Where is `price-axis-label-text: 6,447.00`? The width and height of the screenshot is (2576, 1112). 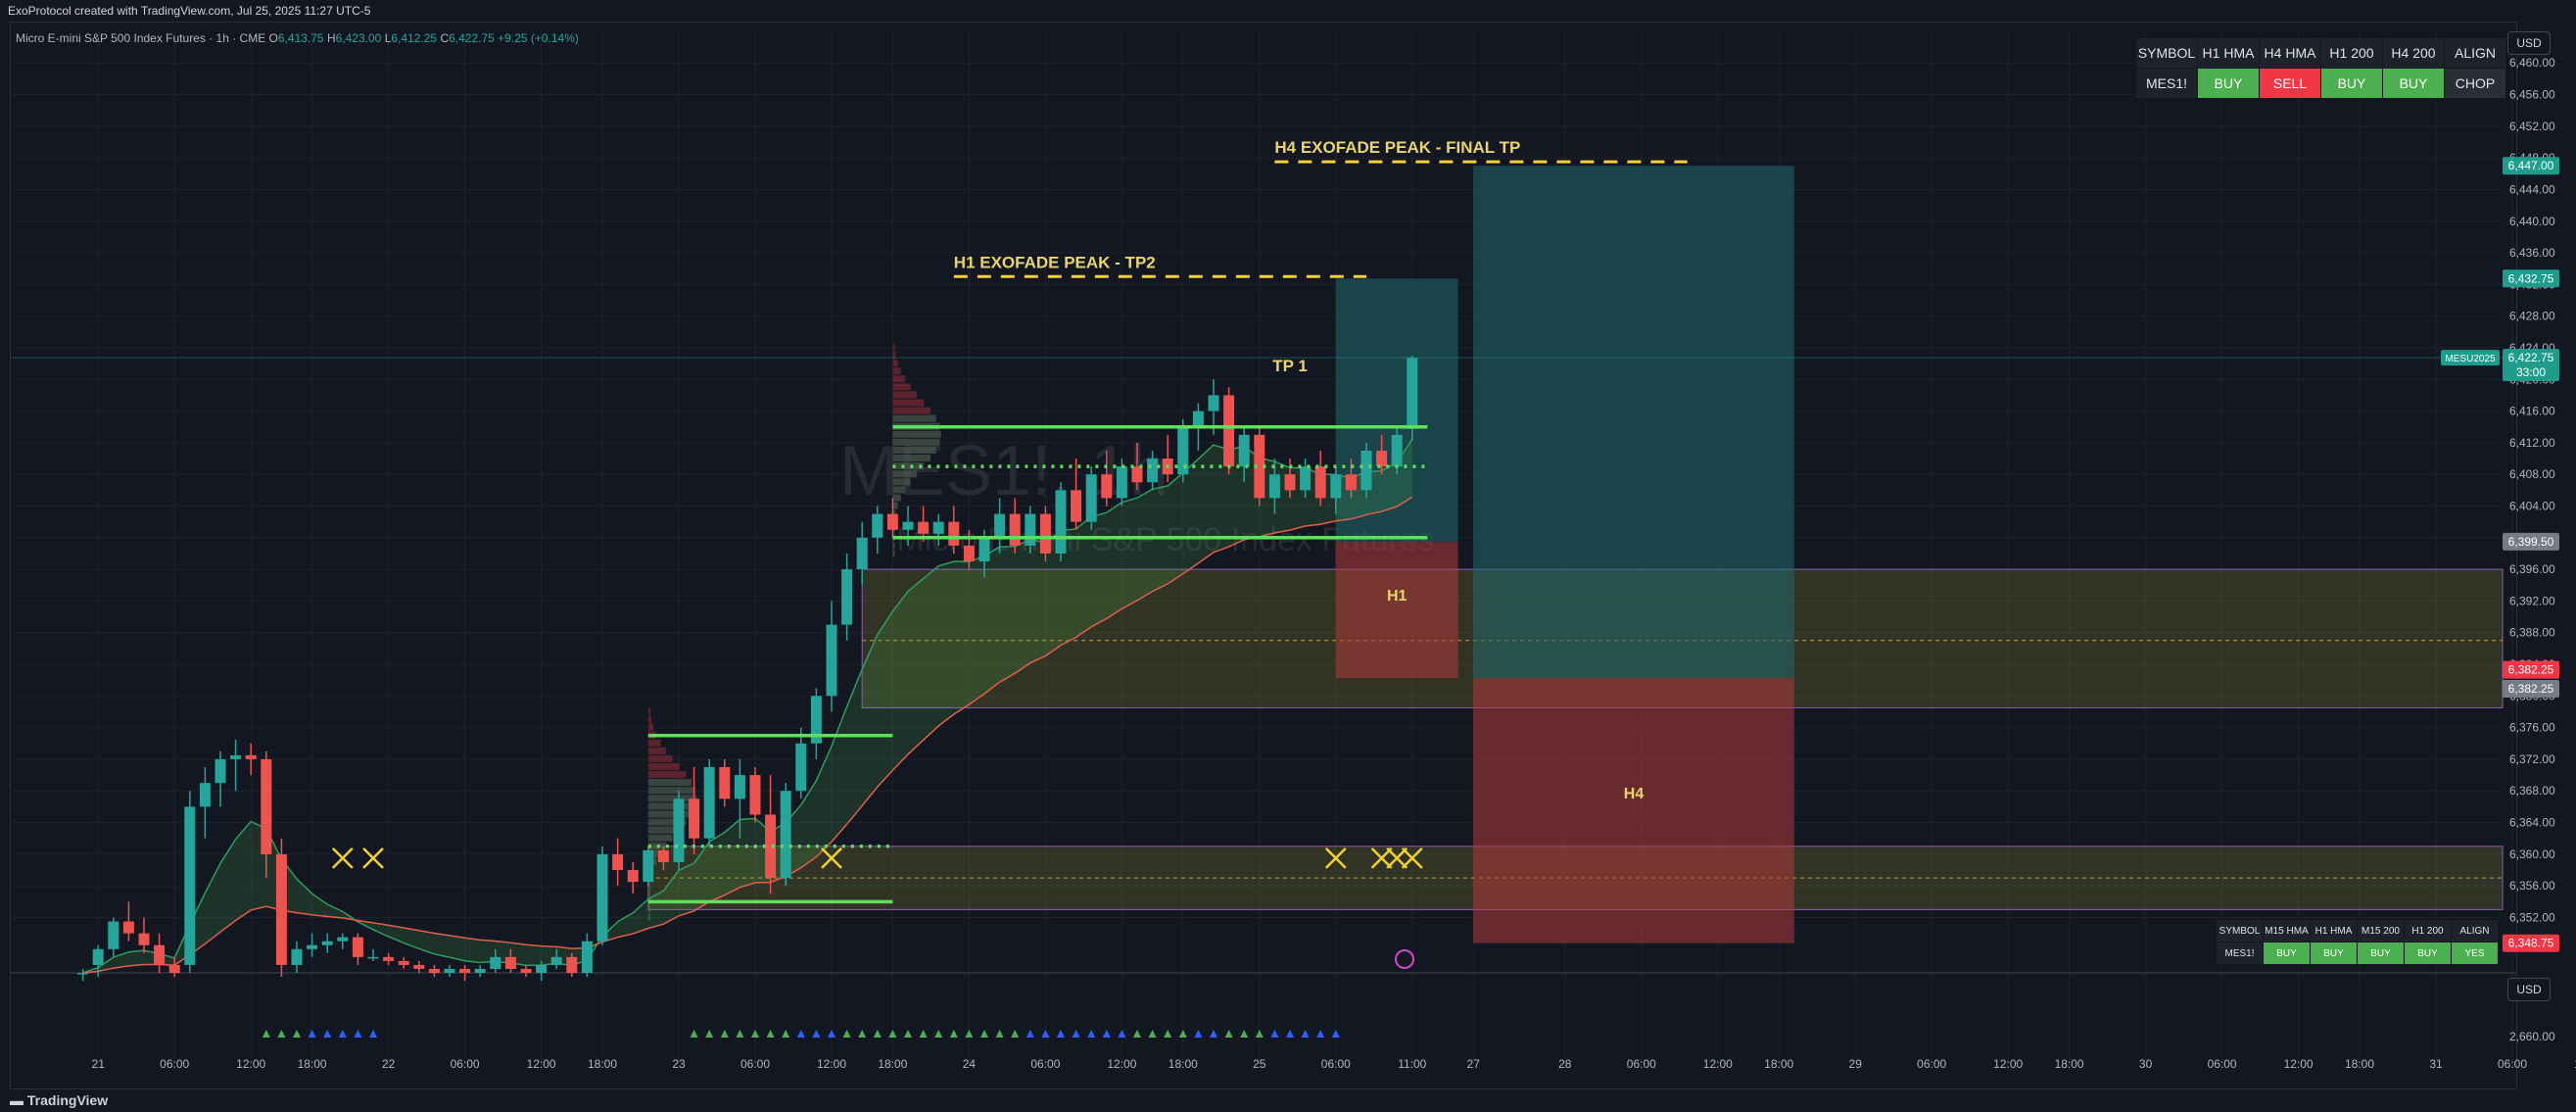 price-axis-label-text: 6,447.00 is located at coordinates (2531, 165).